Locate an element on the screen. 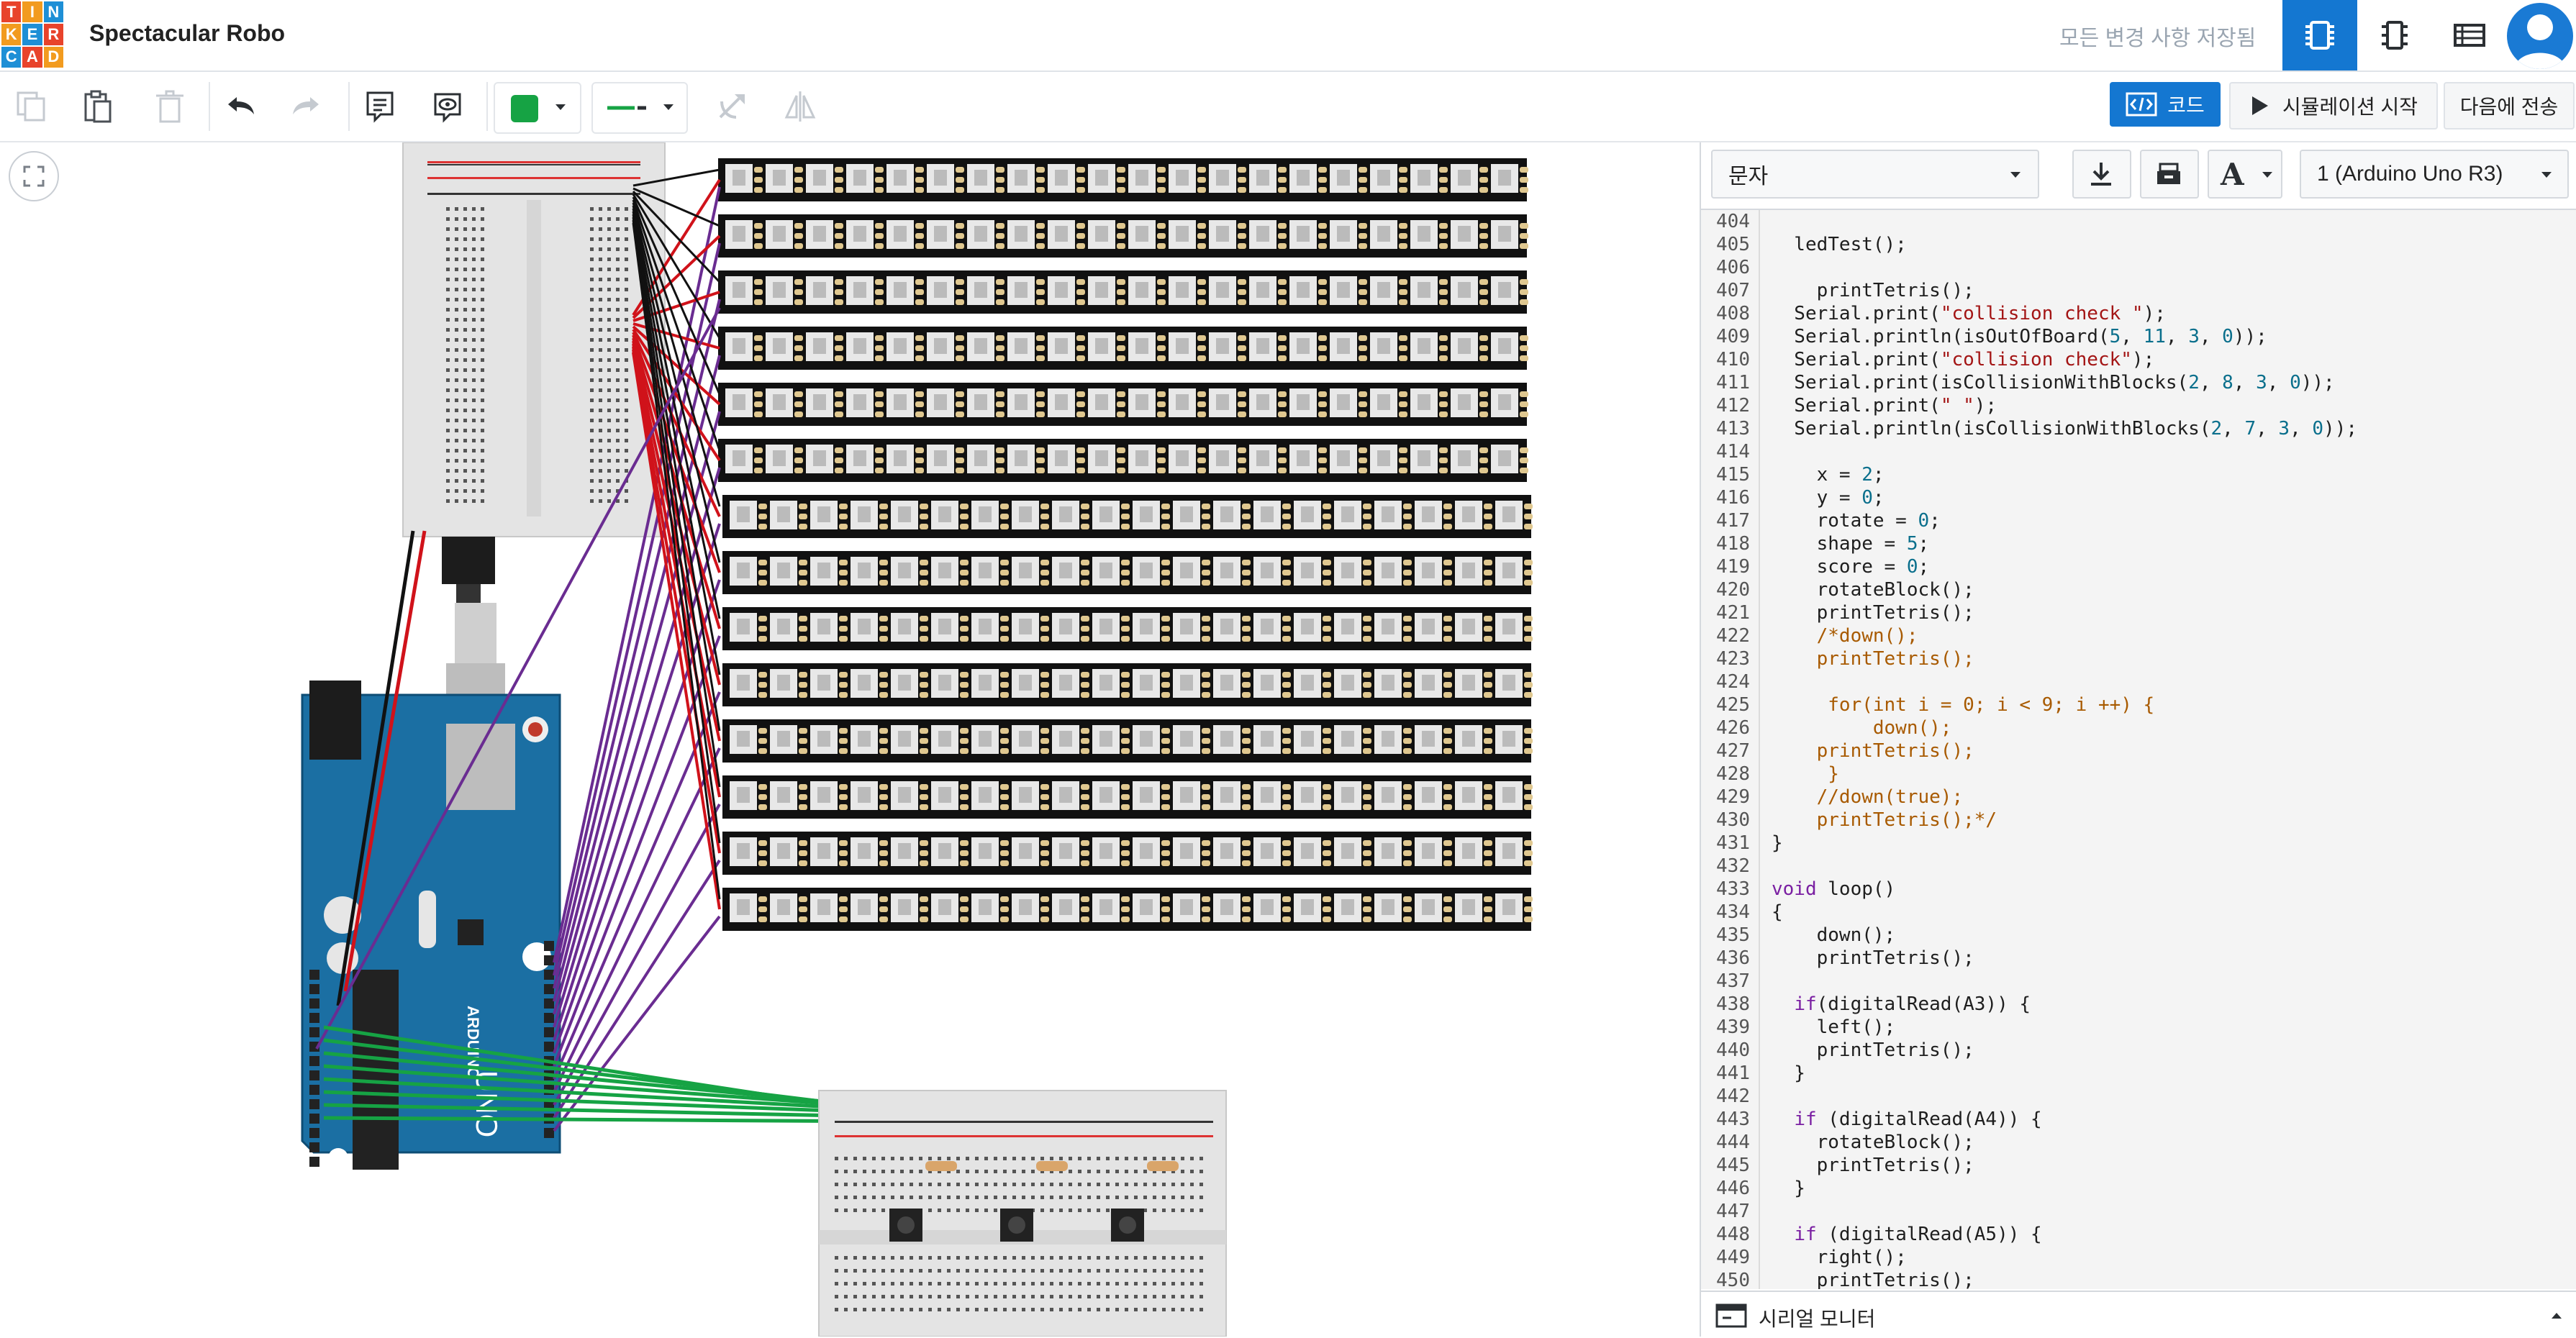  circuit-view-button is located at coordinates (2319, 35).